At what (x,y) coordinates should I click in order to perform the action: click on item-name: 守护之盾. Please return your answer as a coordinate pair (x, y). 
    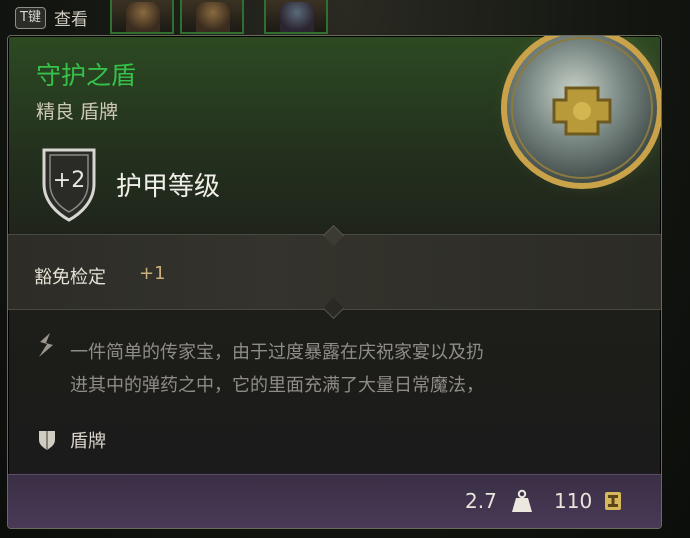
    Looking at the image, I should click on (86, 75).